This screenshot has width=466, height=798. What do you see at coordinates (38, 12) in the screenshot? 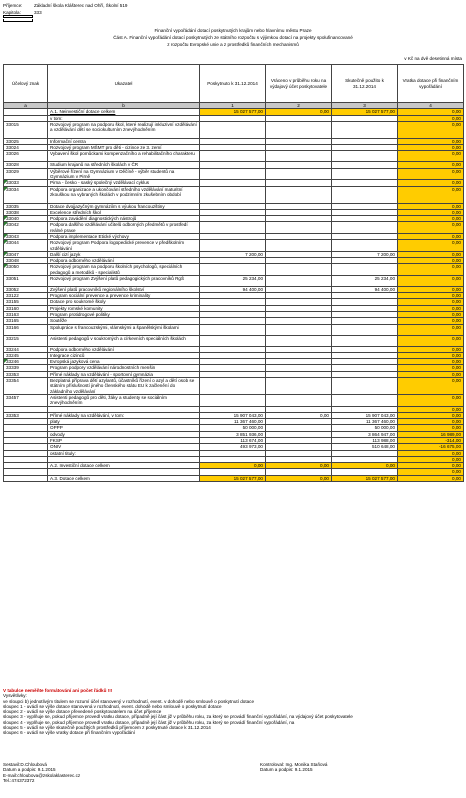
I see `chapter-value: 333` at bounding box center [38, 12].